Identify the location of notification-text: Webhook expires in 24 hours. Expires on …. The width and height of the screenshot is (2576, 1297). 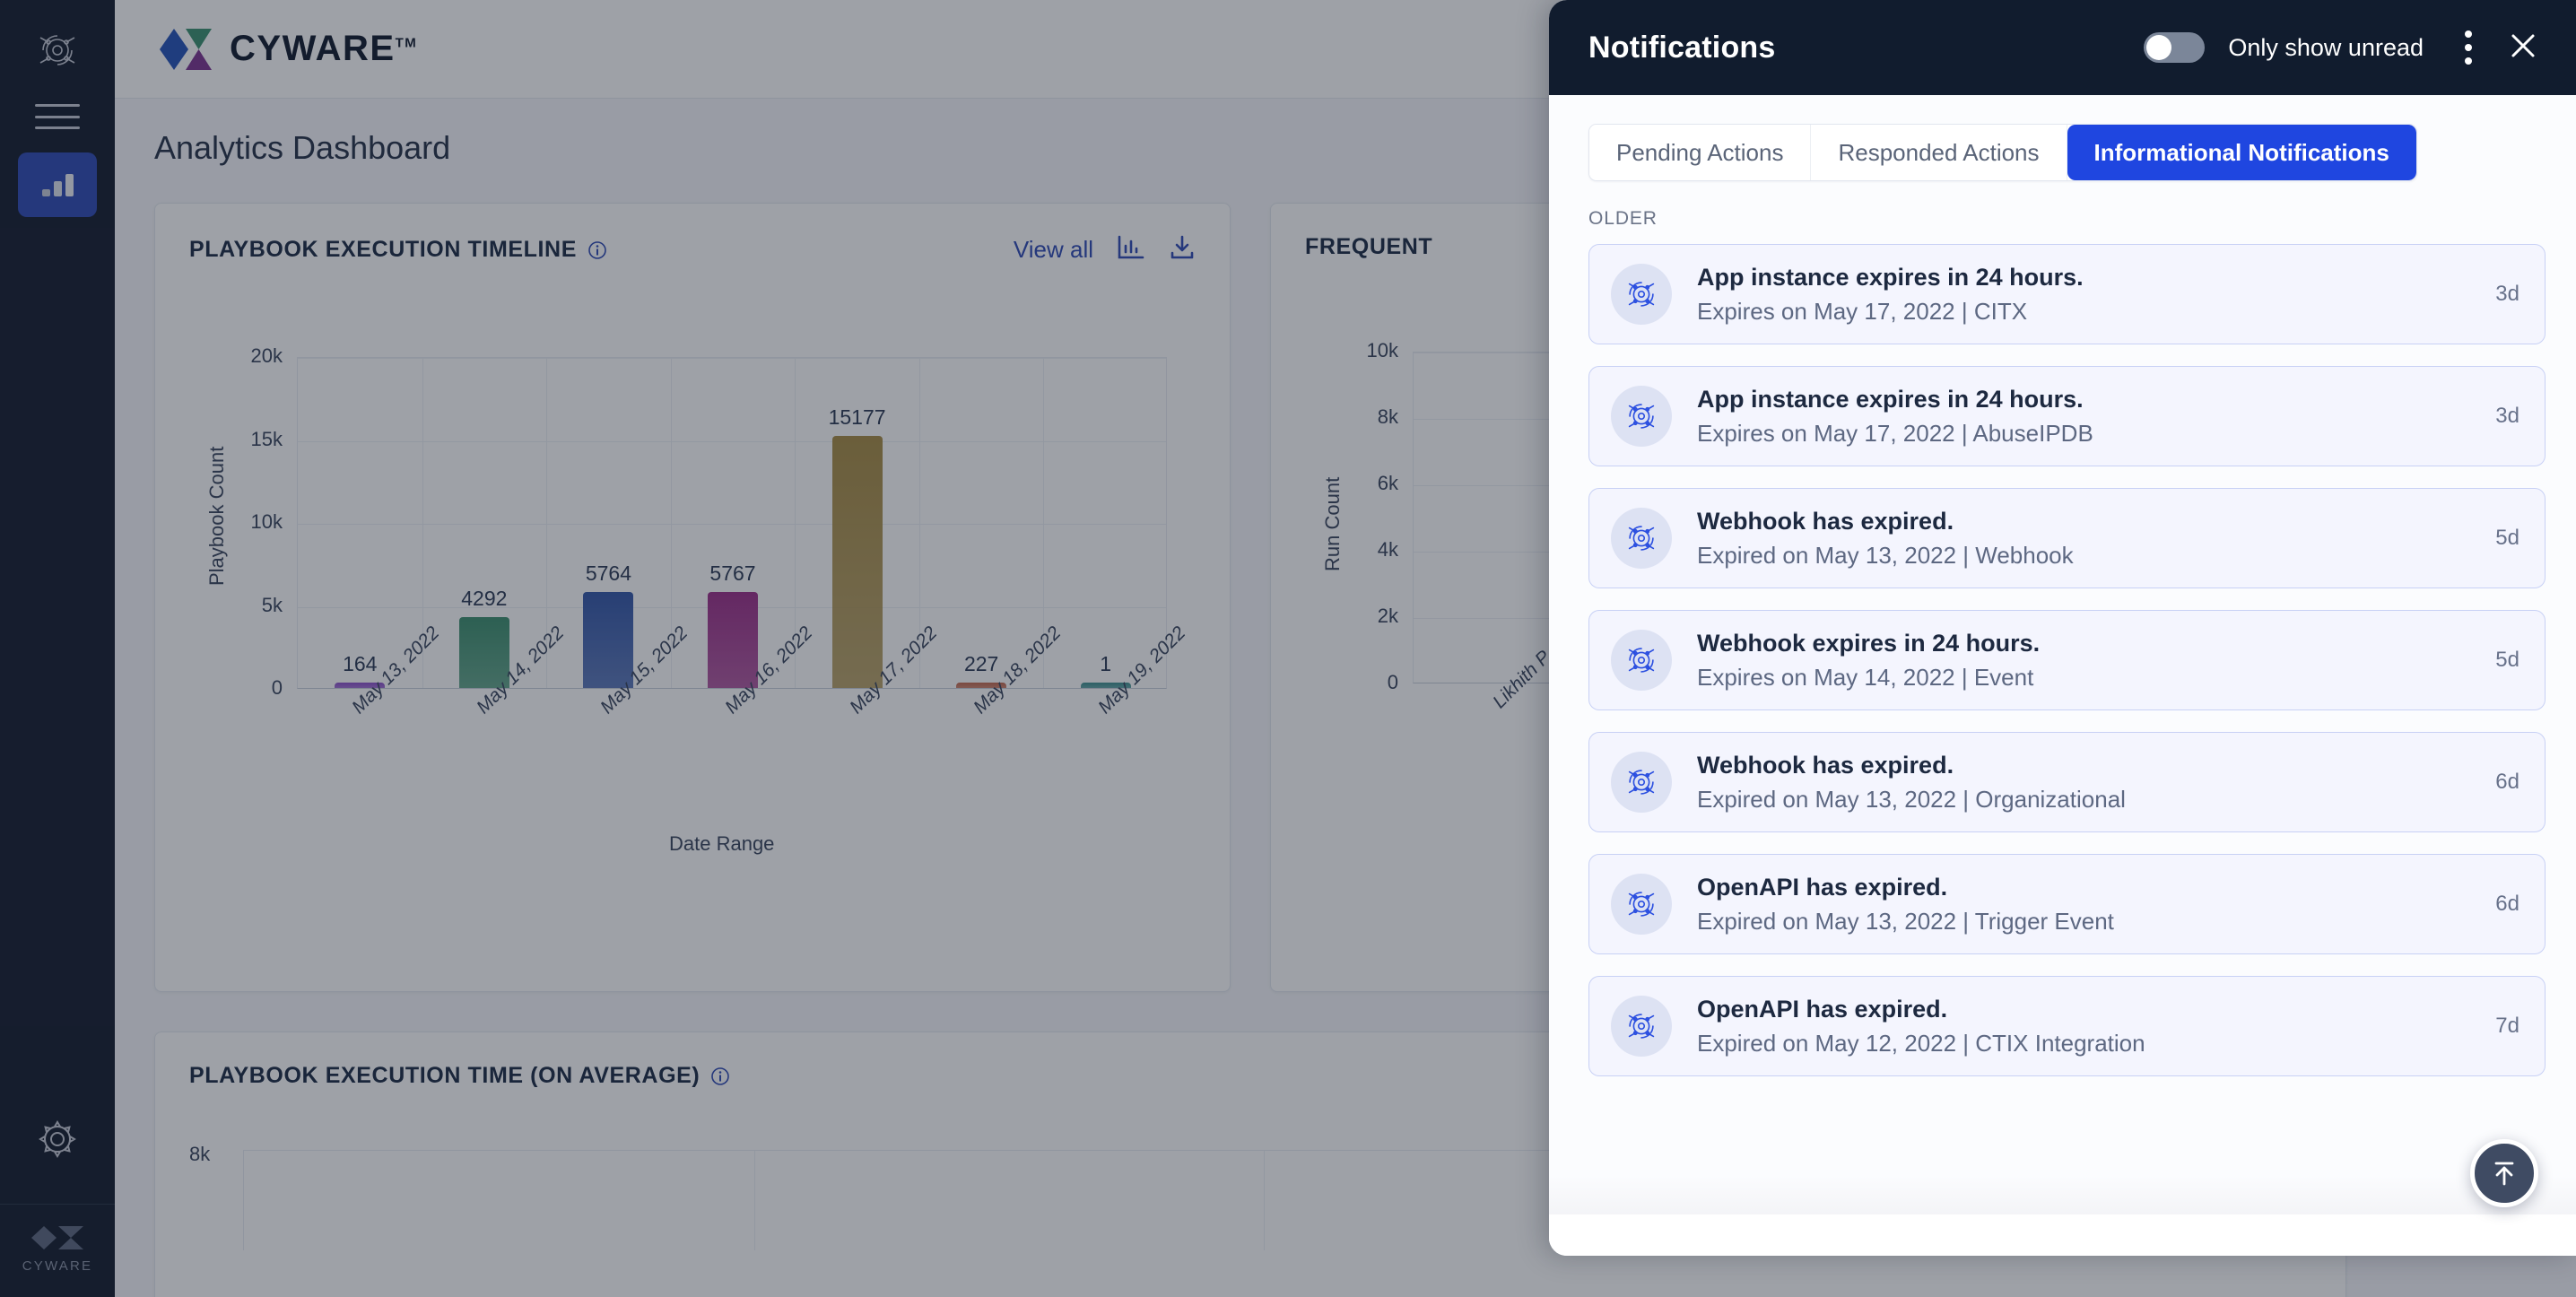
(1868, 661).